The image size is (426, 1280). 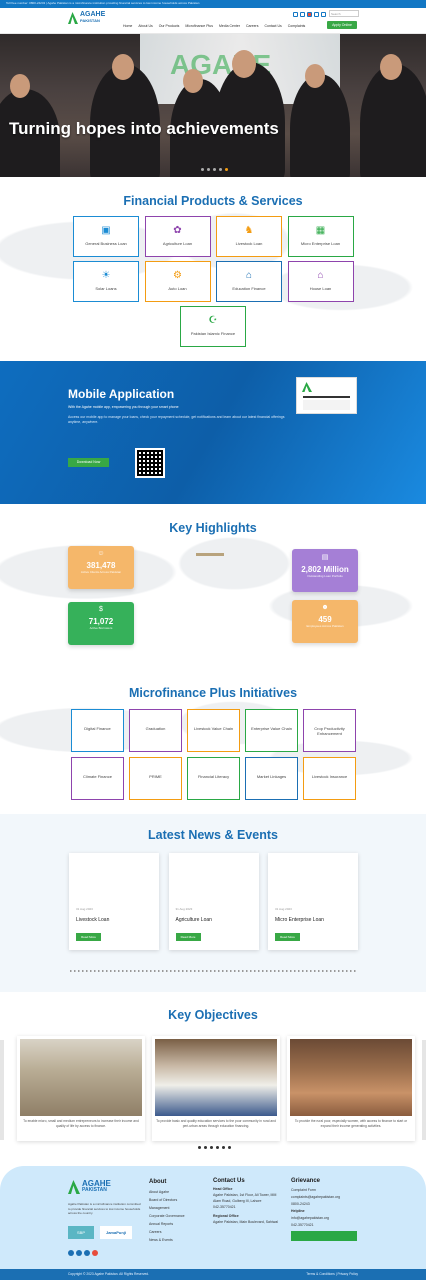 I want to click on helpline-item: info@agahepakistan.org, so click(x=326, y=1218).